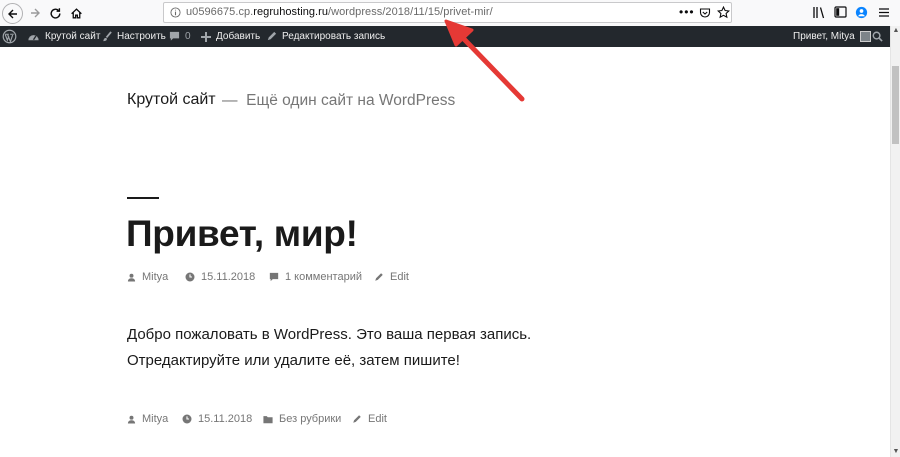  I want to click on wordpress-logo-icon, so click(9, 36).